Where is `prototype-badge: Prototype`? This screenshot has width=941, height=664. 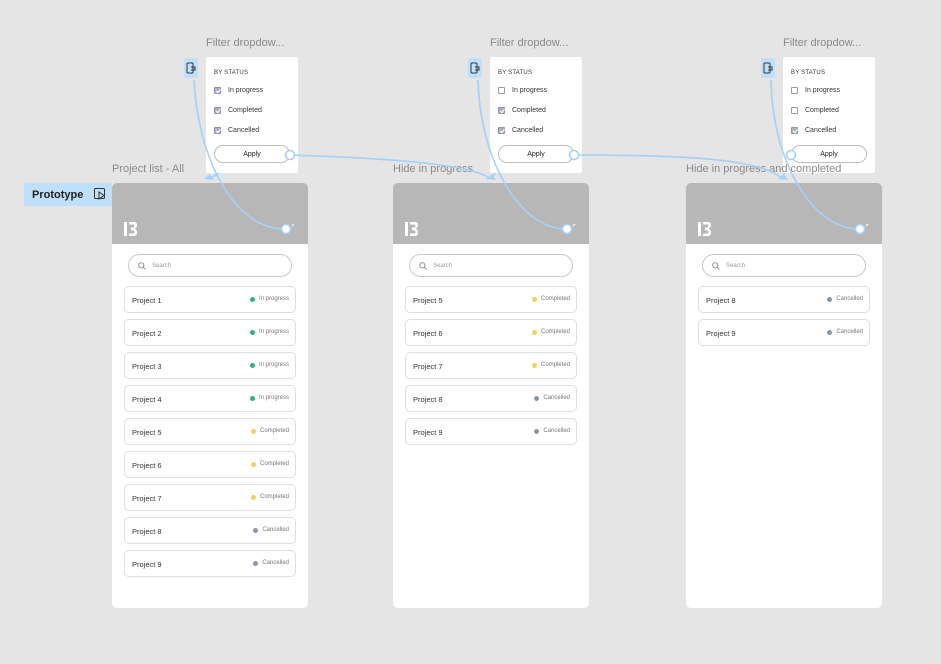
prototype-badge: Prototype is located at coordinates (68, 194).